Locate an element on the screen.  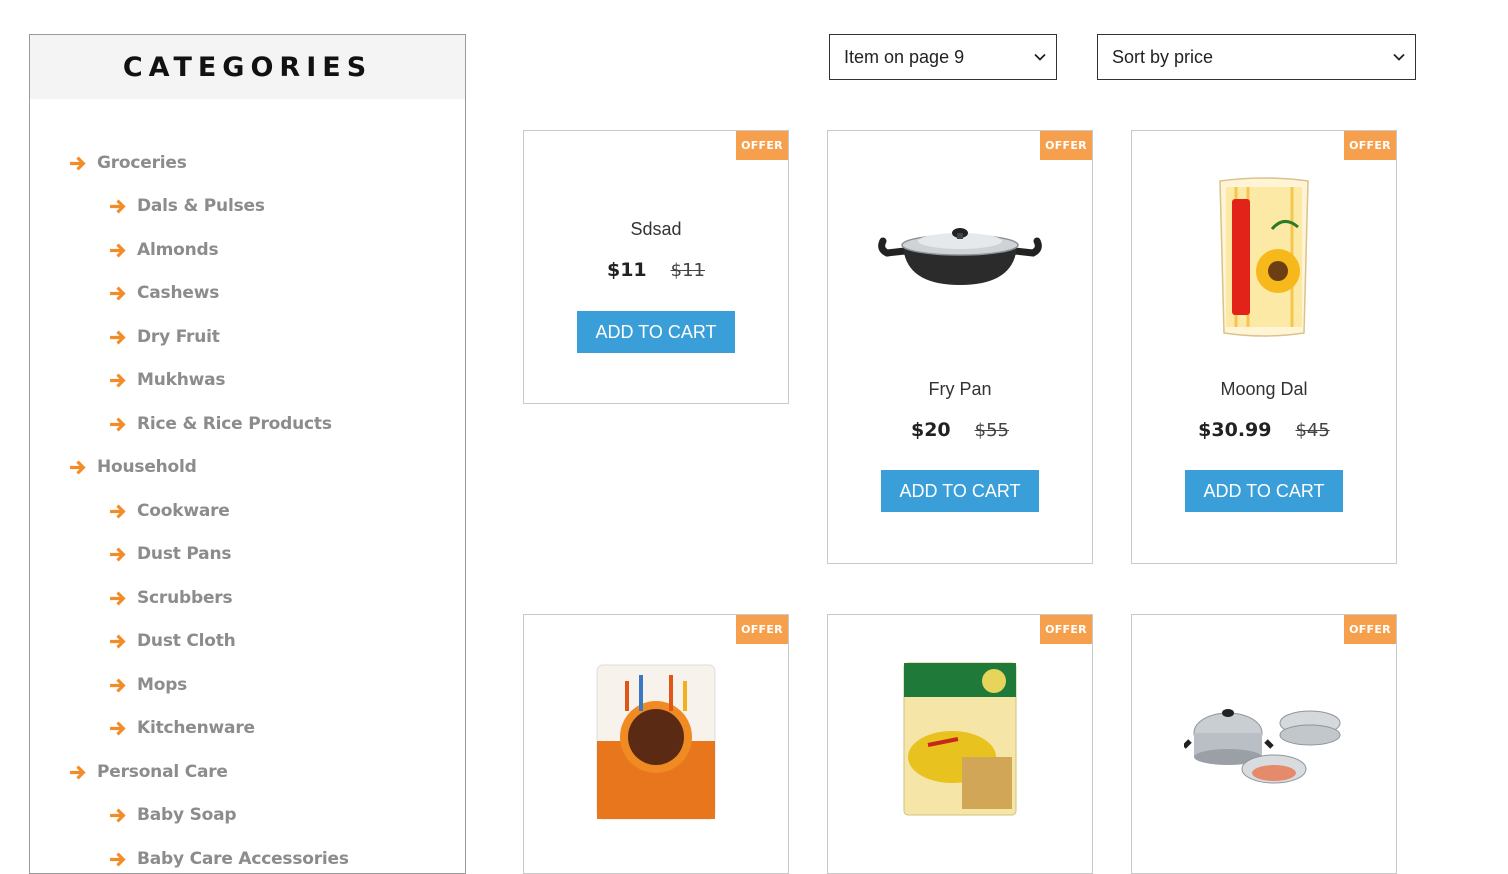
product-price: $11 is located at coordinates (626, 270).